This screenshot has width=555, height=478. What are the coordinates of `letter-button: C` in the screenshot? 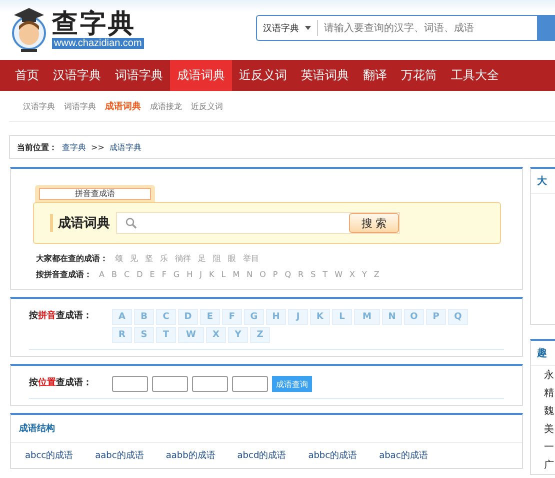 It's located at (166, 317).